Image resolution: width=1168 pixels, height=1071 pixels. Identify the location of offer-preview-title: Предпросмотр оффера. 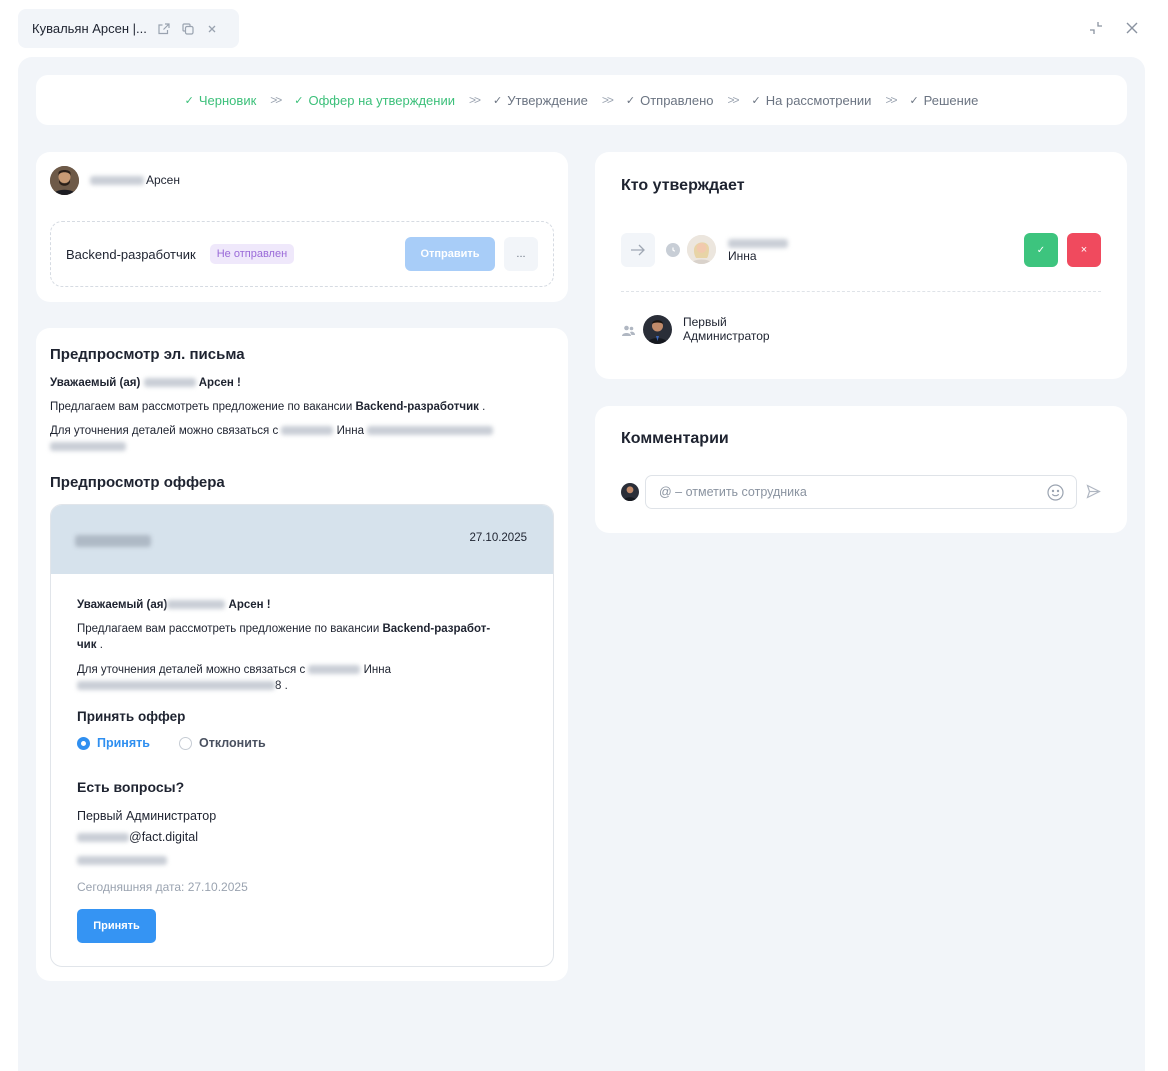
(137, 482).